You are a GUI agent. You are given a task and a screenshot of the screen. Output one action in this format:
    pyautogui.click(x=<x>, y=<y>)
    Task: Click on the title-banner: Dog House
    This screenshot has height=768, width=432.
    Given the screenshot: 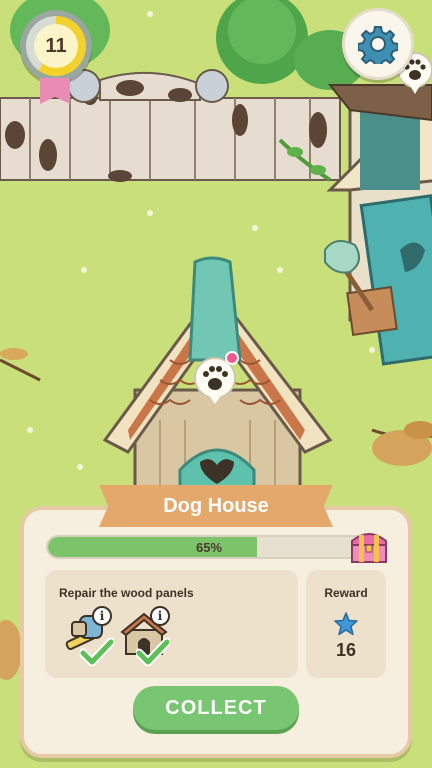 What is the action you would take?
    pyautogui.click(x=216, y=506)
    